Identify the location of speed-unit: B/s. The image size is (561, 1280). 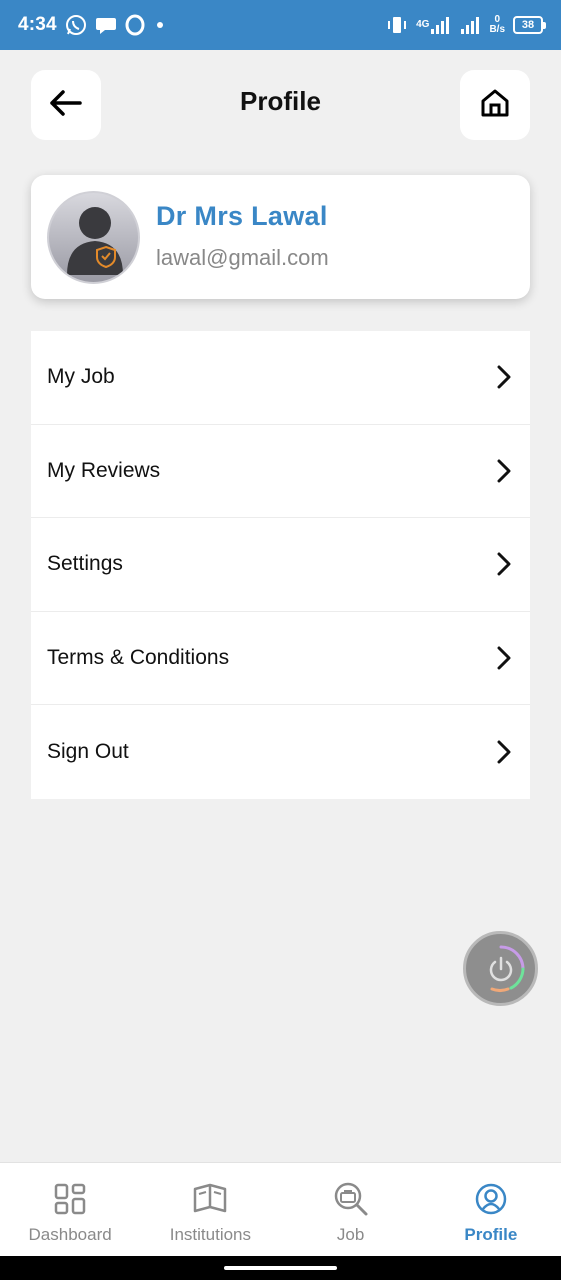
(497, 29).